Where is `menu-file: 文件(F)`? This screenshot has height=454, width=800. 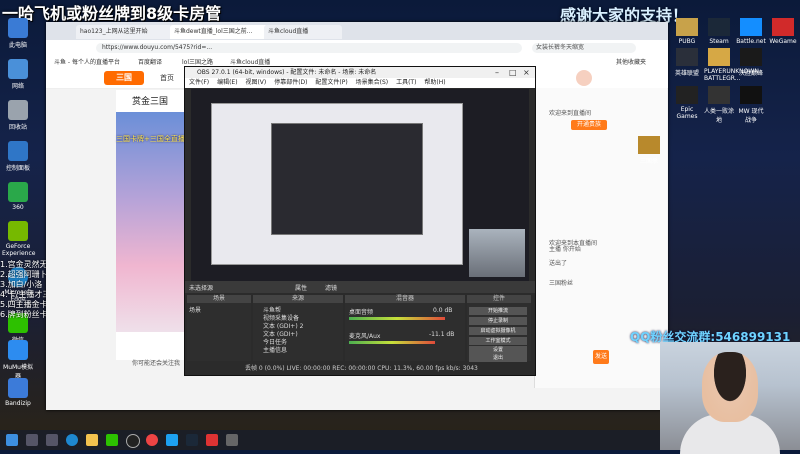
menu-file: 文件(F) is located at coordinates (199, 82).